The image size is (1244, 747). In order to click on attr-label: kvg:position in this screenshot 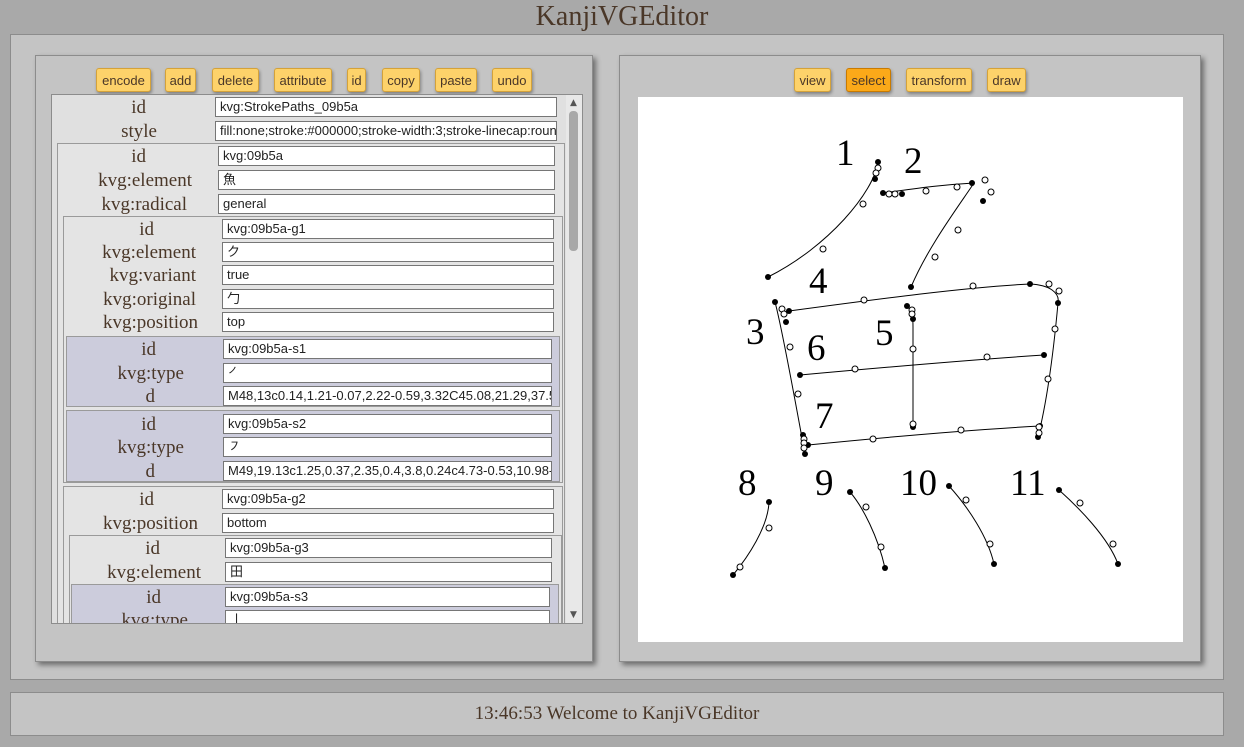, I will do `click(150, 523)`.